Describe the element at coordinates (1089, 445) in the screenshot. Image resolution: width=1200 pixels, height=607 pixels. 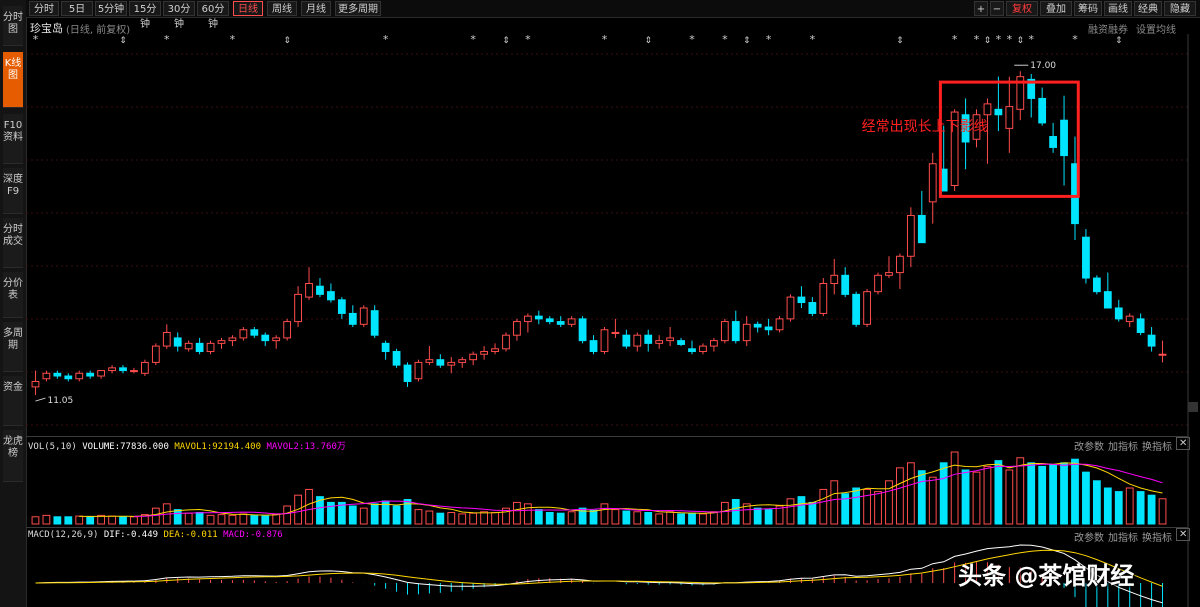
I see `vol-change-params: 改参数` at that location.